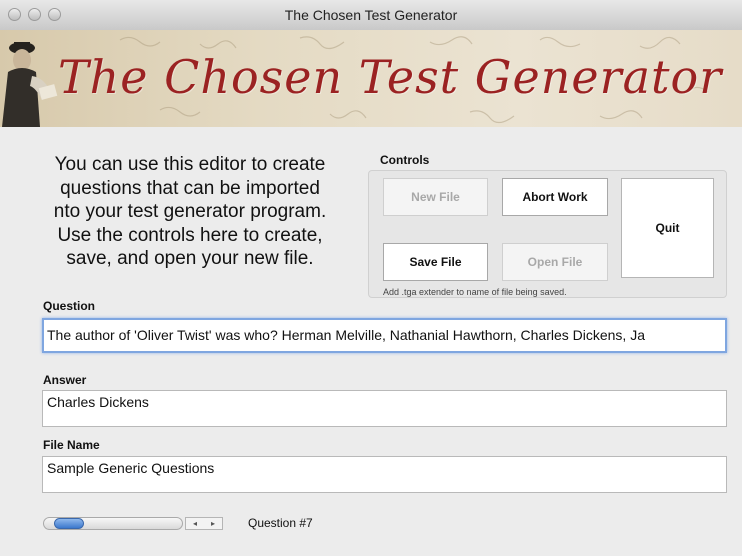 This screenshot has width=742, height=556. Describe the element at coordinates (435, 262) in the screenshot. I see `save-file-button: Save File` at that location.